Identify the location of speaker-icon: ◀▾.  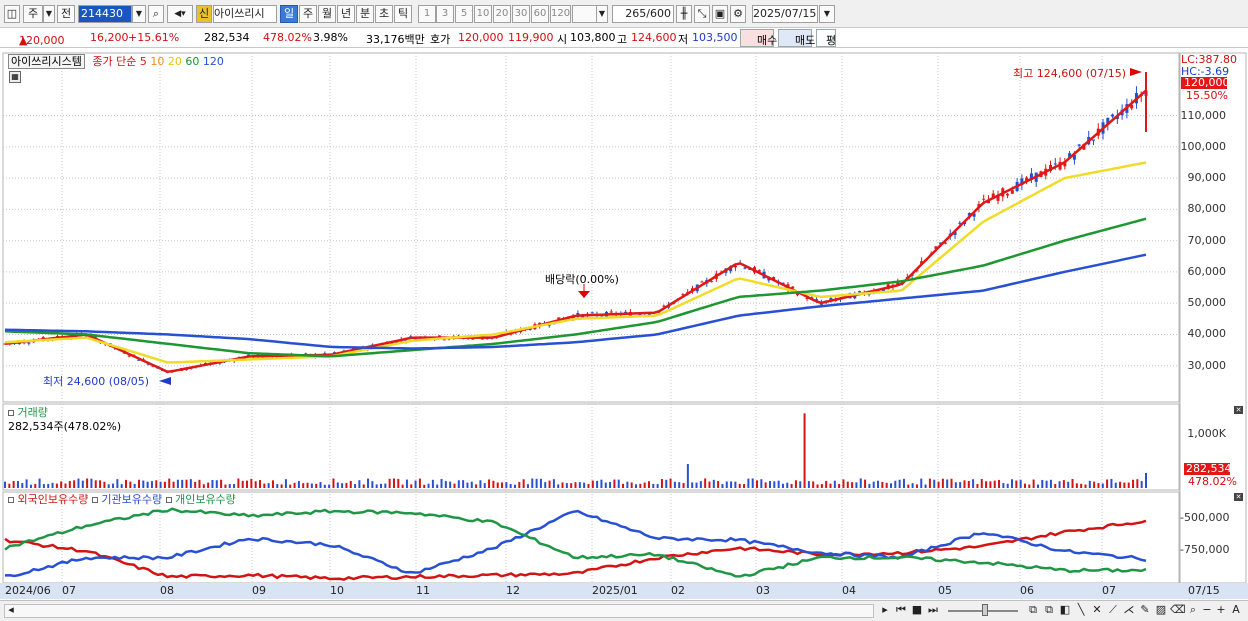
(180, 14).